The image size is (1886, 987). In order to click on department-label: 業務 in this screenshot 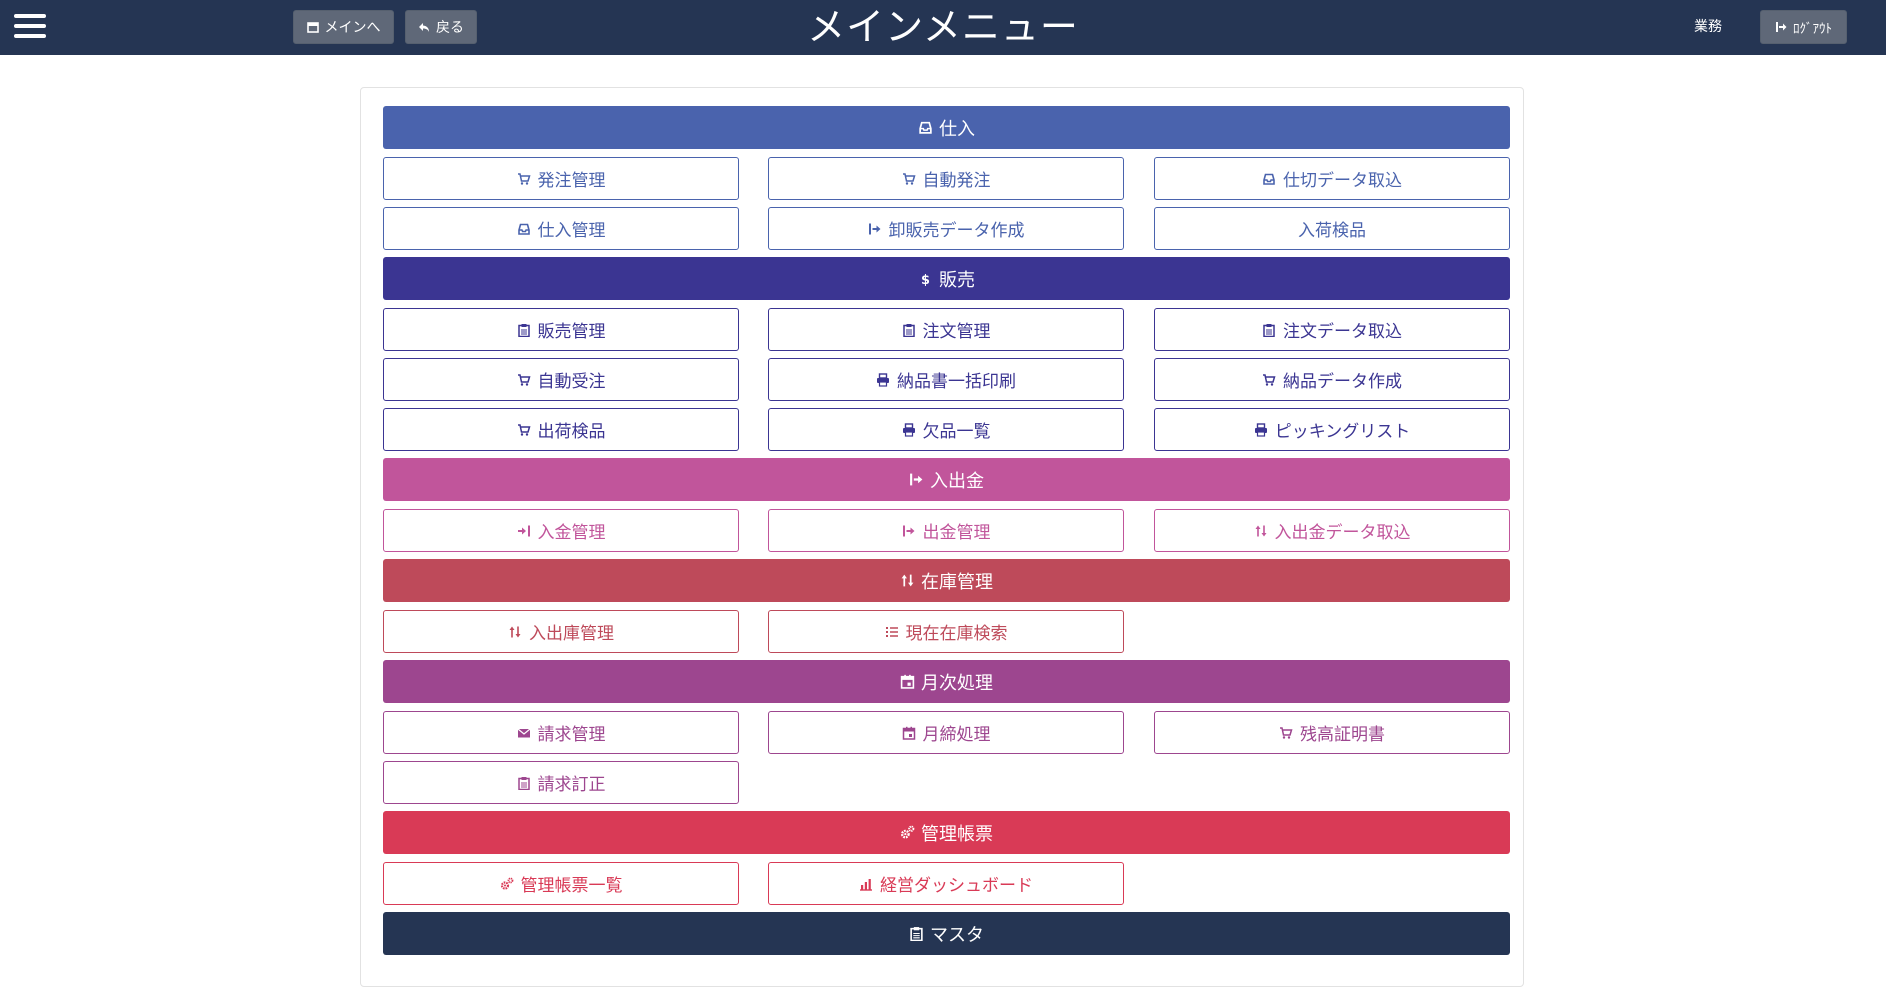, I will do `click(1708, 27)`.